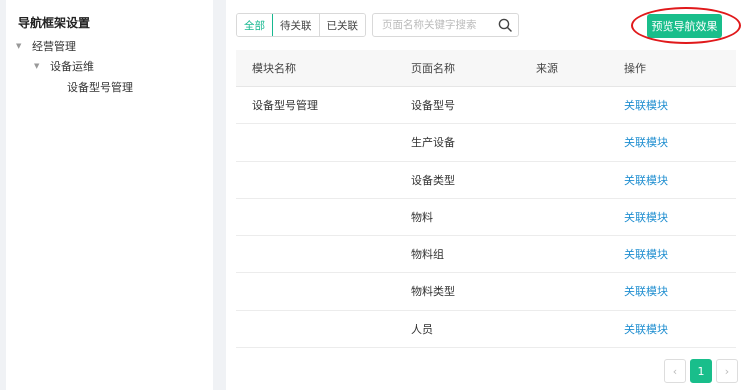 The height and width of the screenshot is (390, 746). Describe the element at coordinates (486, 218) in the screenshot. I see `table-row: 物料 关联模块` at that location.